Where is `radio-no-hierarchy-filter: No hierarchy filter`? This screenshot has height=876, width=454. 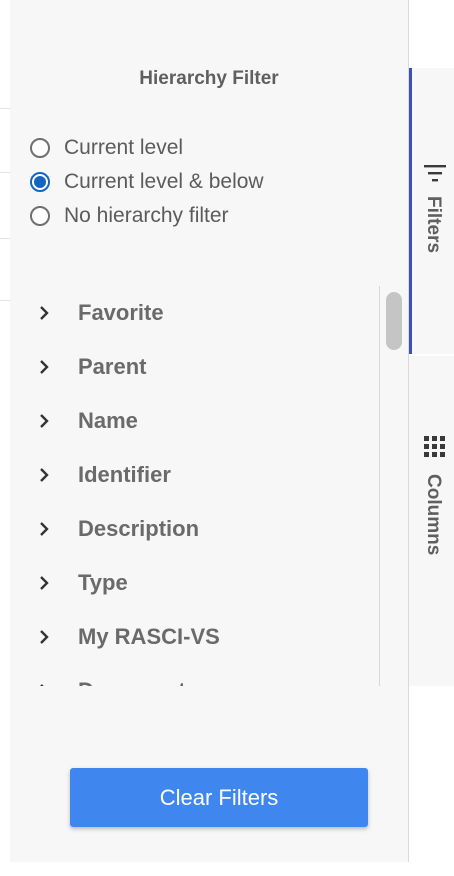 radio-no-hierarchy-filter: No hierarchy filter is located at coordinates (129, 216).